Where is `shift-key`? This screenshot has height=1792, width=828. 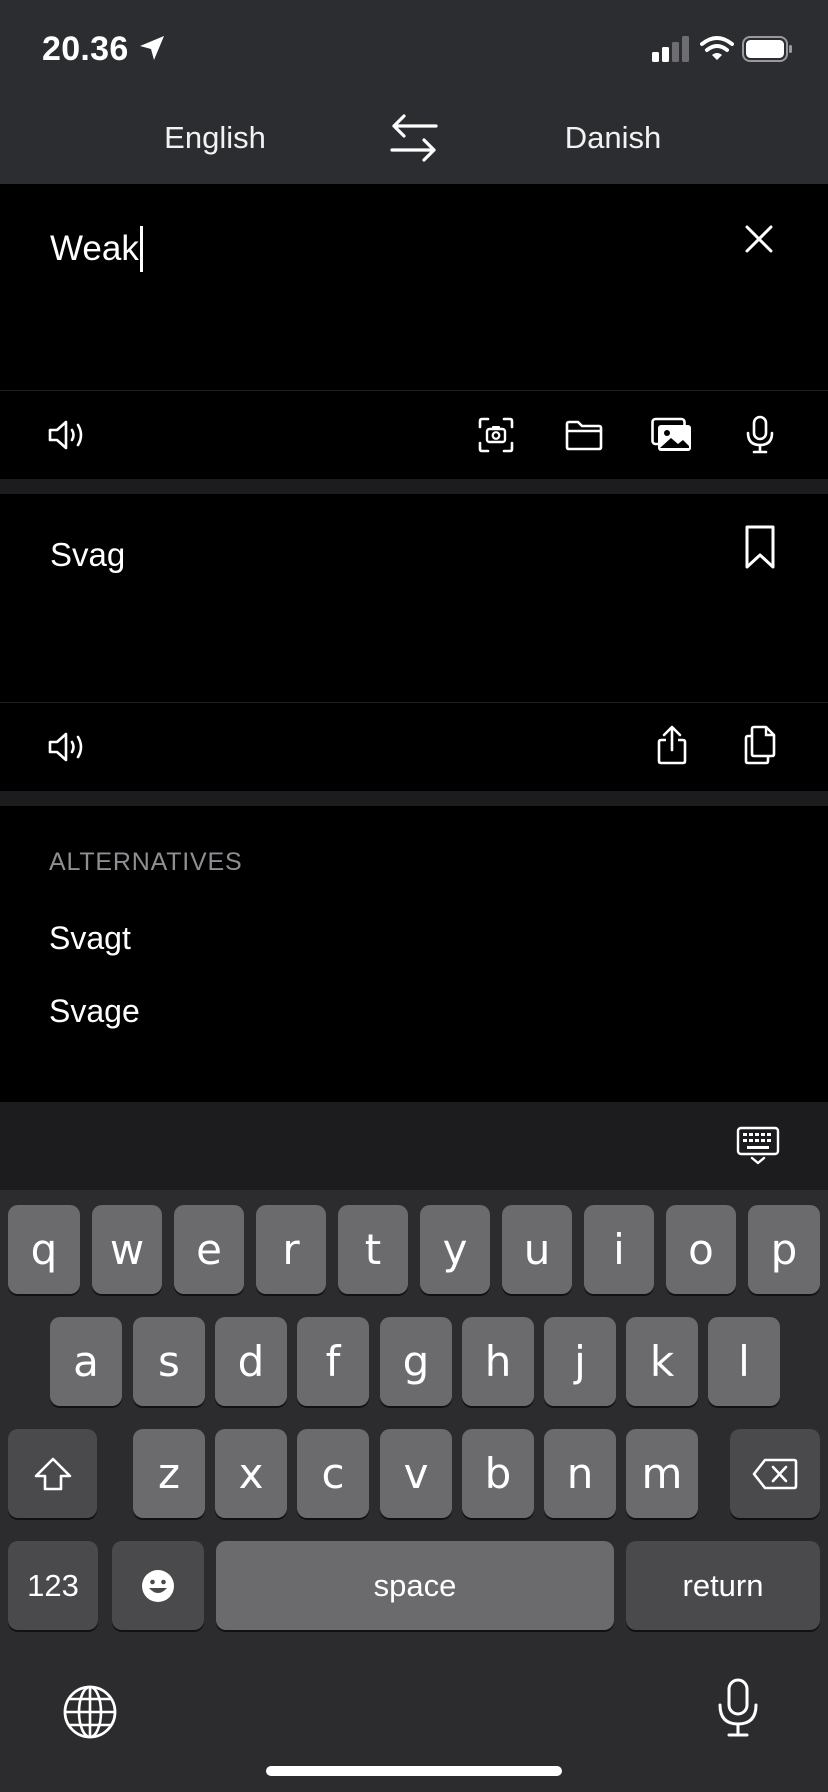
shift-key is located at coordinates (52, 1473).